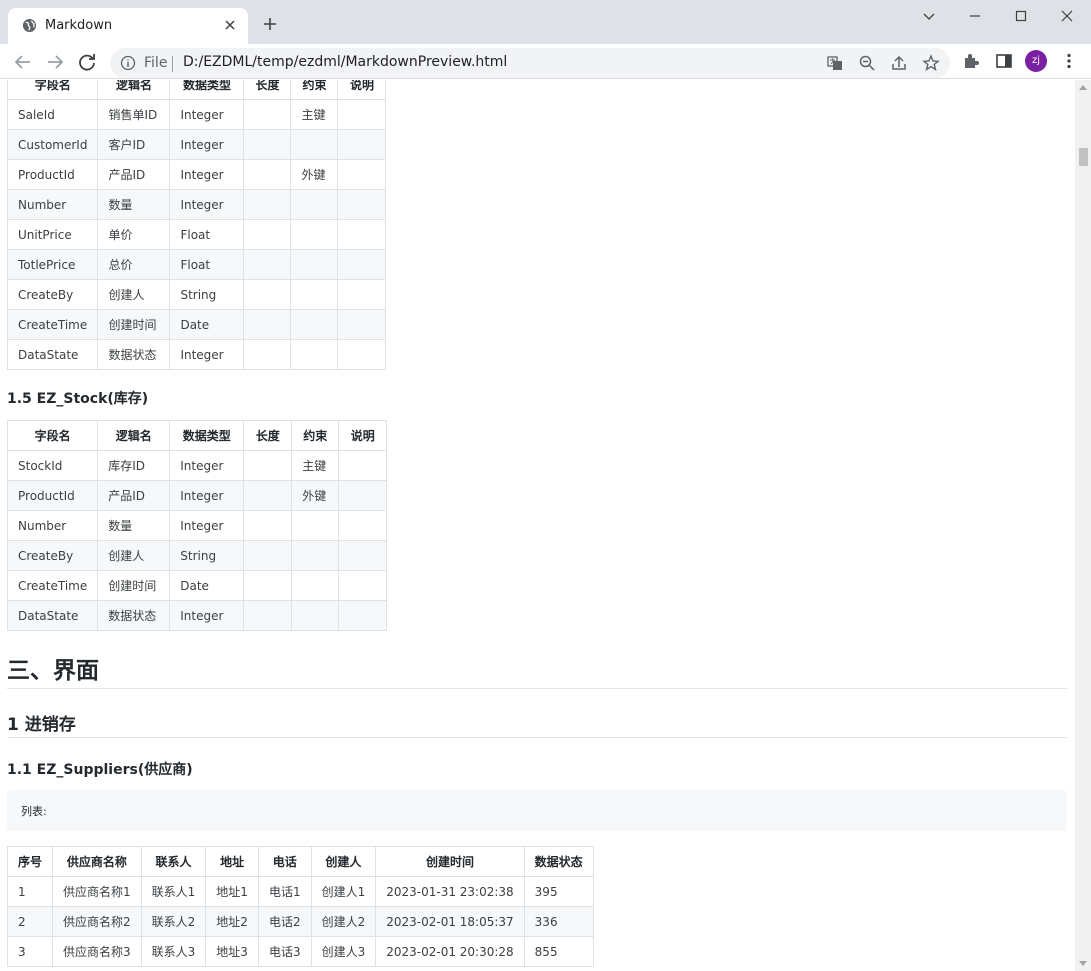 This screenshot has height=971, width=1091. Describe the element at coordinates (52, 465) in the screenshot. I see `table-cell: StockId` at that location.